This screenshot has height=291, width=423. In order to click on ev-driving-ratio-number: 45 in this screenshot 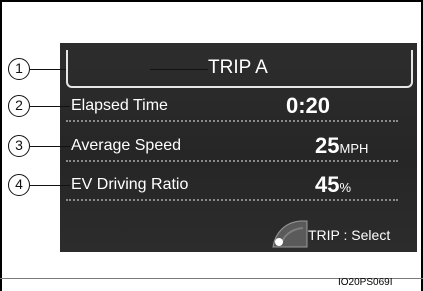, I will do `click(327, 184)`.